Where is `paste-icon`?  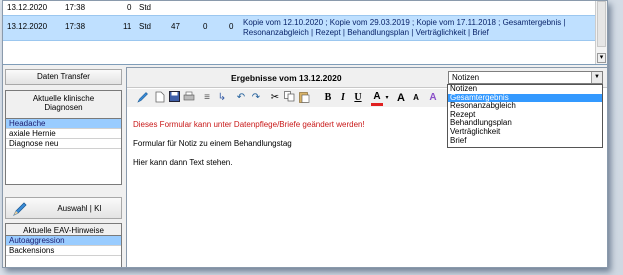
paste-icon is located at coordinates (304, 98).